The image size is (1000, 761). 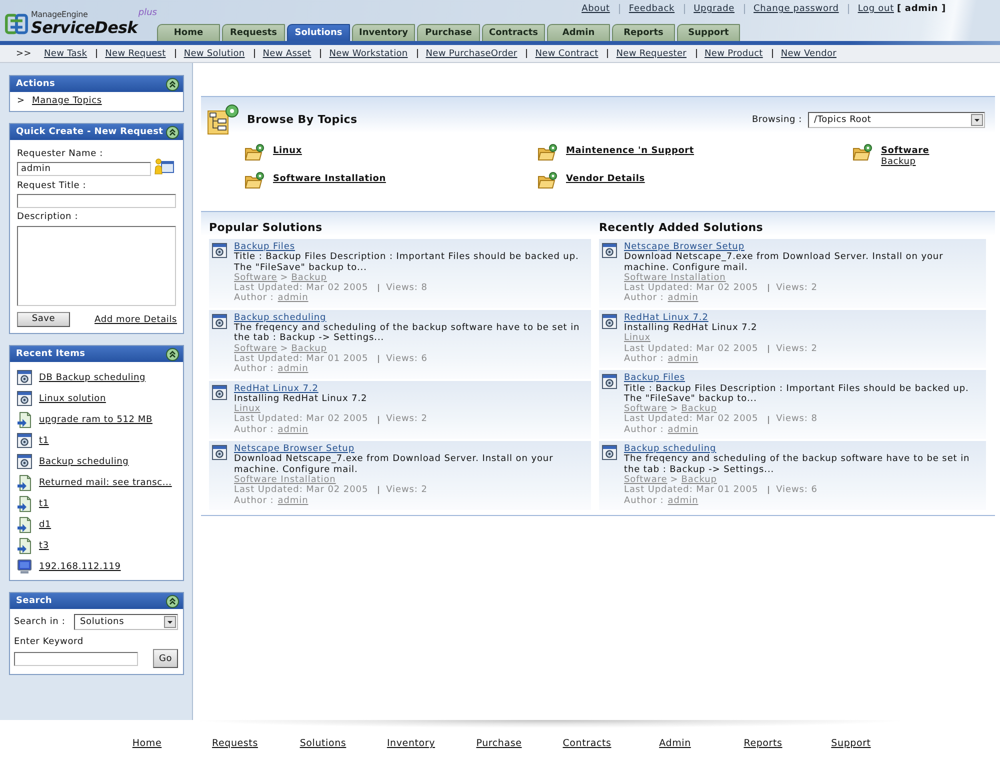 What do you see at coordinates (368, 53) in the screenshot?
I see `quick-link: New Workstation` at bounding box center [368, 53].